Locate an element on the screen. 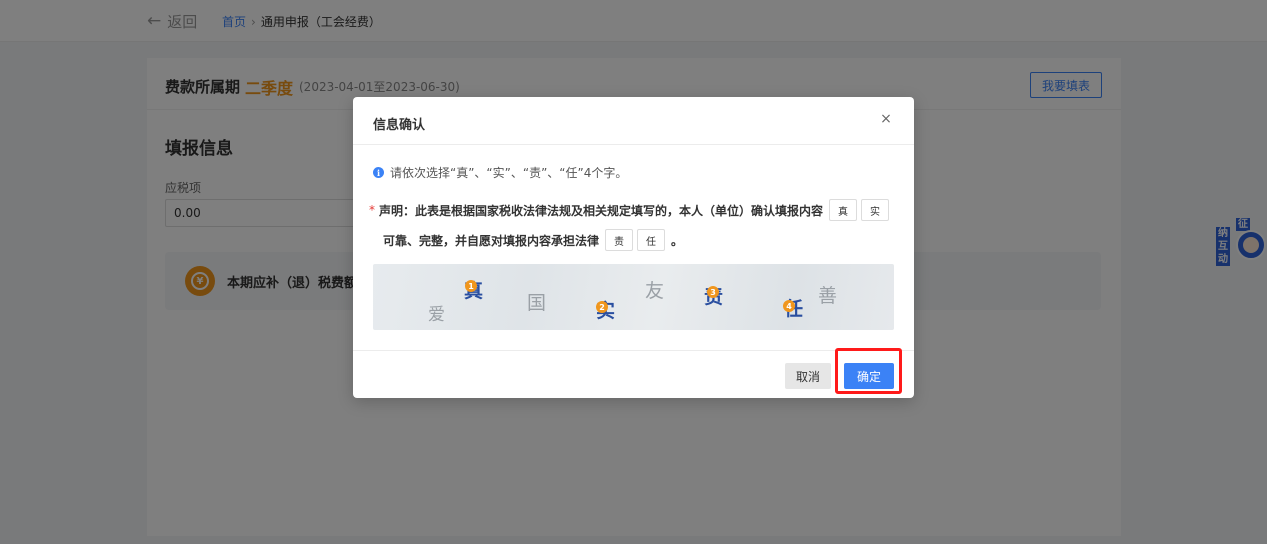 This screenshot has height=544, width=1267. close-icon: × is located at coordinates (886, 119).